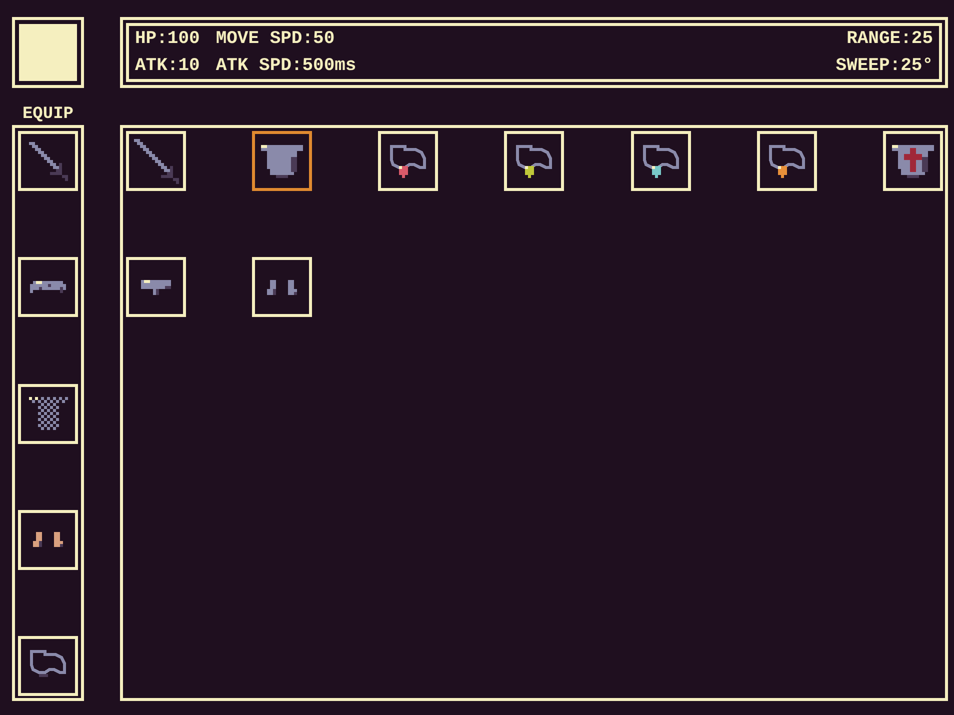 This screenshot has width=954, height=715. I want to click on stat-text: RANGE:25, so click(889, 39).